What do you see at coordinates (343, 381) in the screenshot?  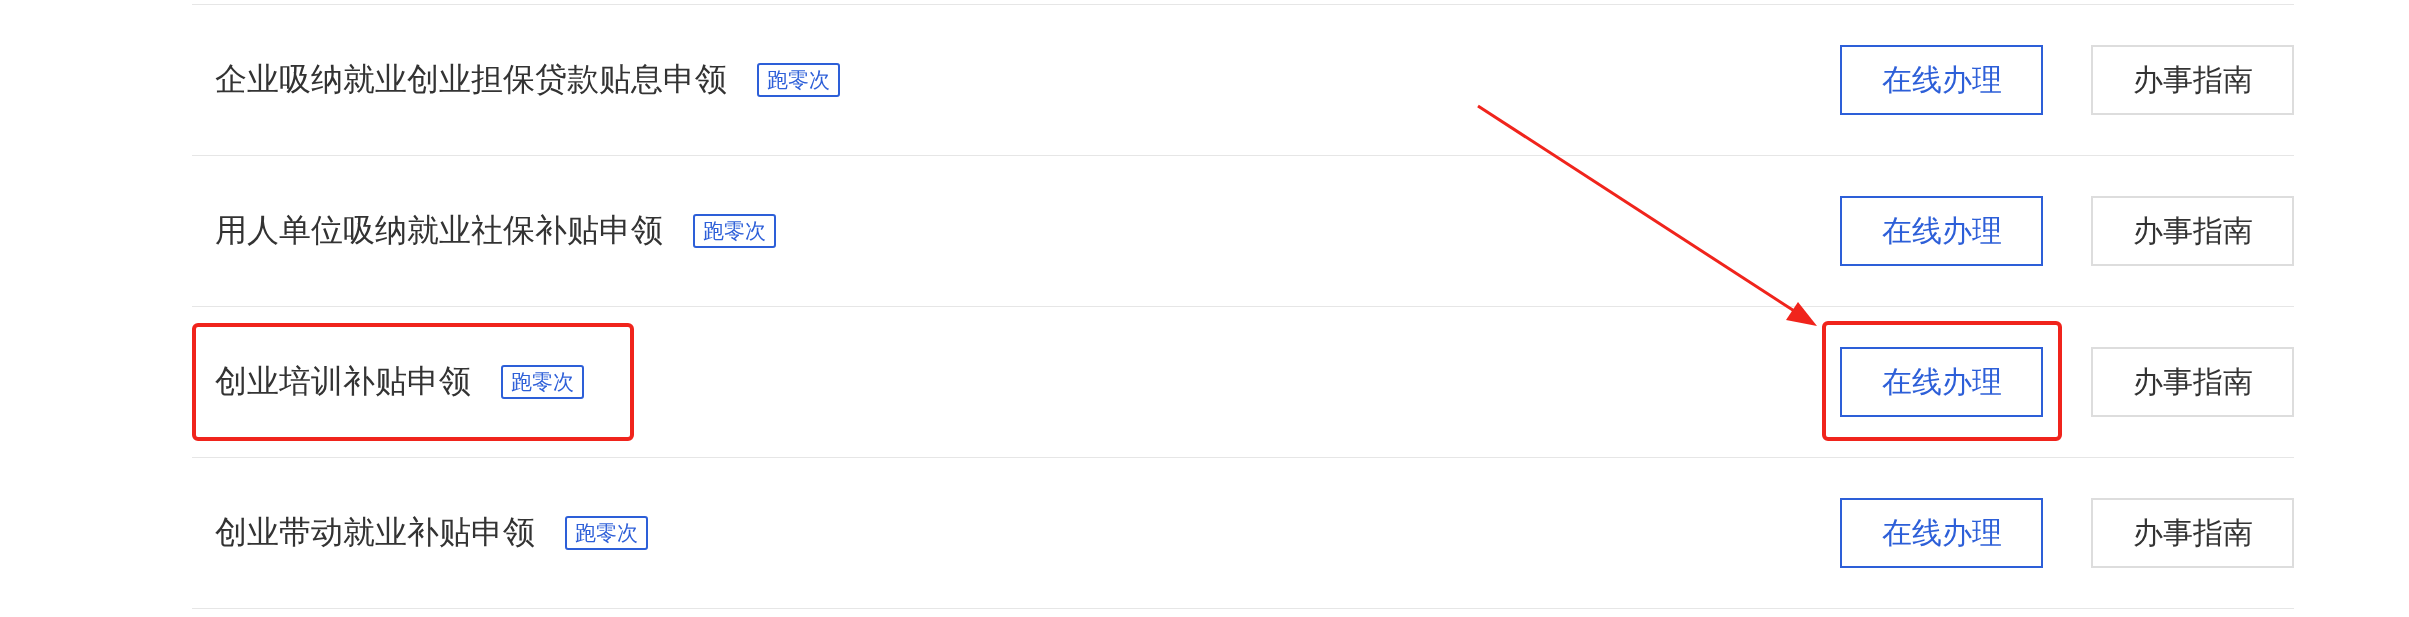 I see `item-title: 创业培训补贴申领` at bounding box center [343, 381].